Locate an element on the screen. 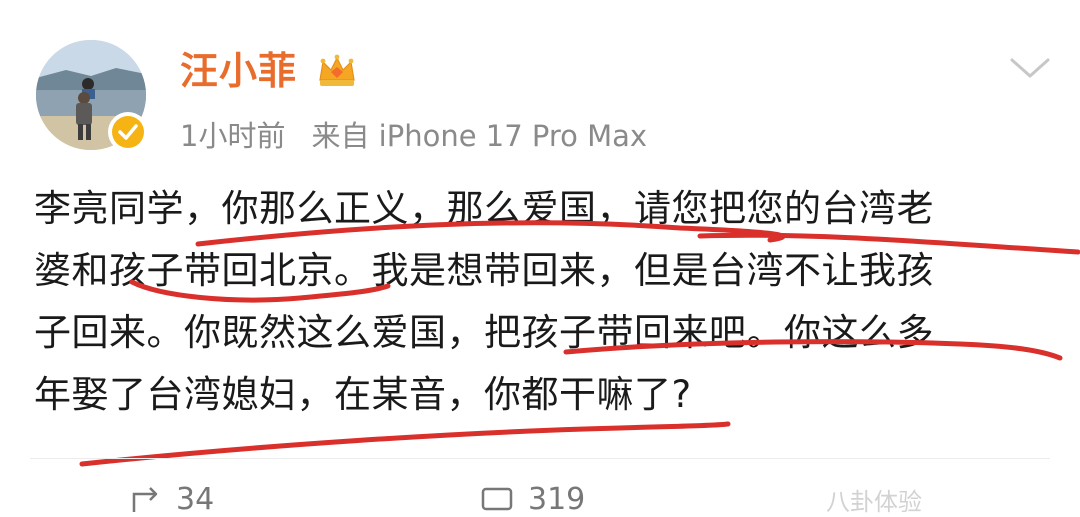 The height and width of the screenshot is (517, 1080). watermark: 八卦体验 is located at coordinates (874, 502).